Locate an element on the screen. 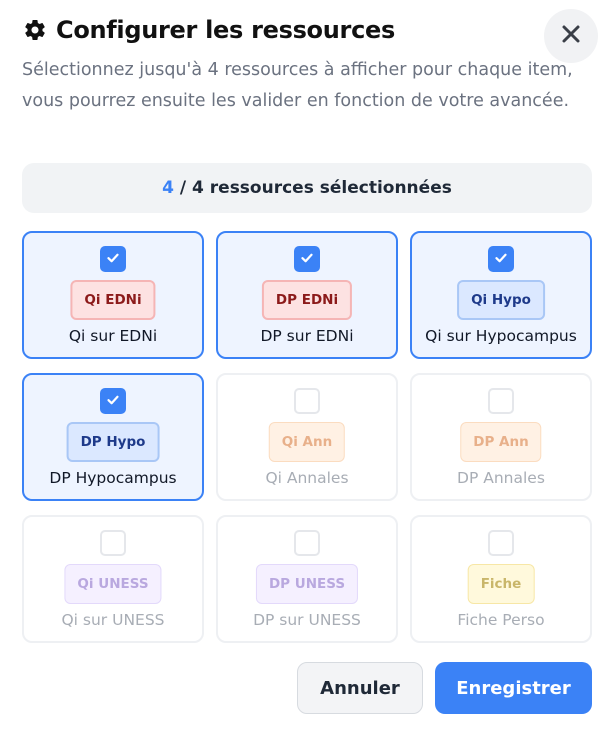 Image resolution: width=607 pixels, height=729 pixels. close-icon is located at coordinates (571, 36).